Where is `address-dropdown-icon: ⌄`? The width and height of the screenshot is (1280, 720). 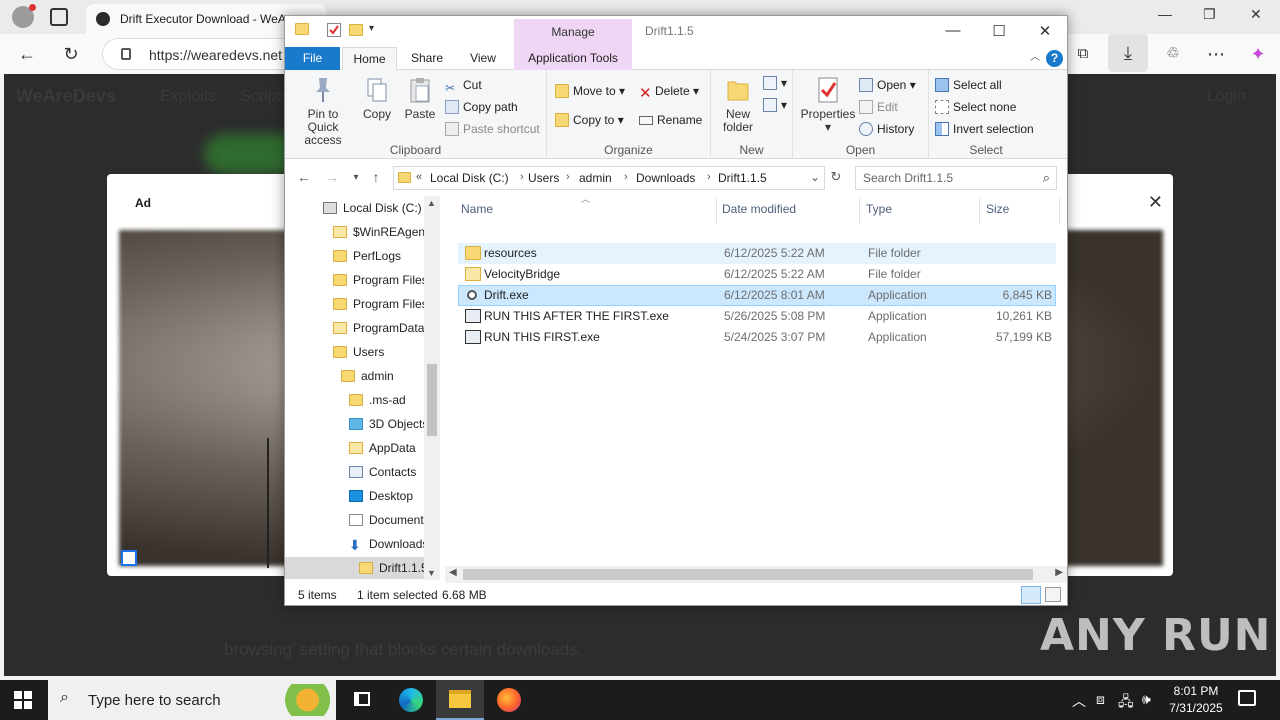
address-dropdown-icon: ⌄ is located at coordinates (815, 177).